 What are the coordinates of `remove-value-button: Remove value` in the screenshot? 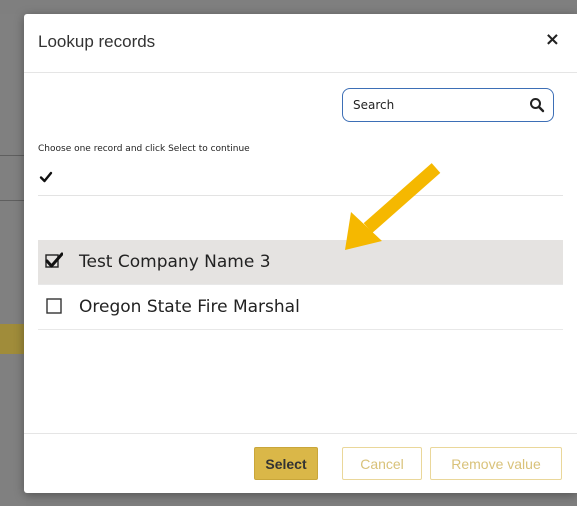 It's located at (496, 463).